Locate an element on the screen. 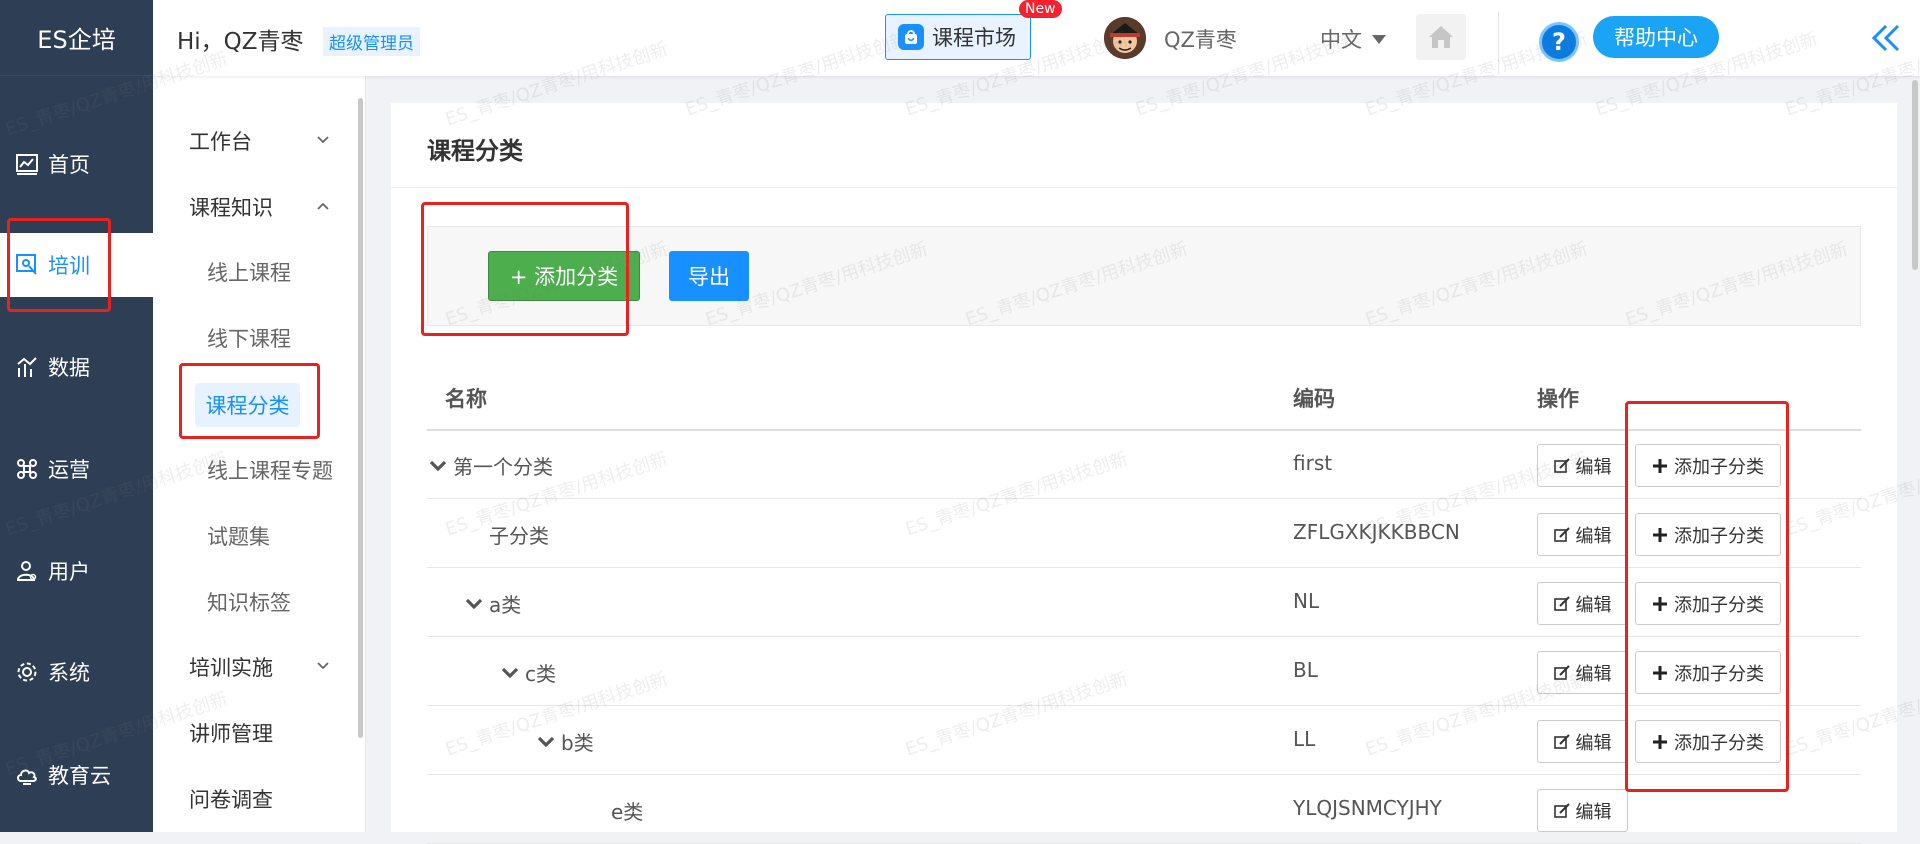  gear-icon is located at coordinates (27, 672).